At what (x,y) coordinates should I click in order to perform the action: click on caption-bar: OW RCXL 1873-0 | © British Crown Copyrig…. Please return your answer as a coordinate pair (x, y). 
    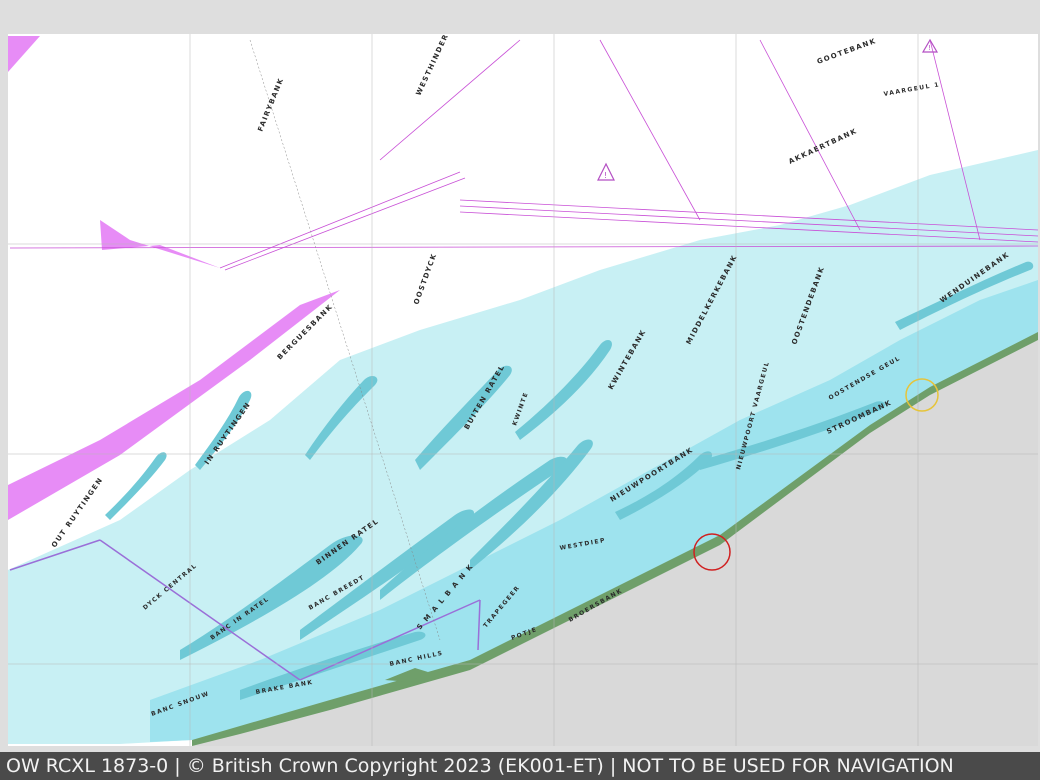
    Looking at the image, I should click on (520, 766).